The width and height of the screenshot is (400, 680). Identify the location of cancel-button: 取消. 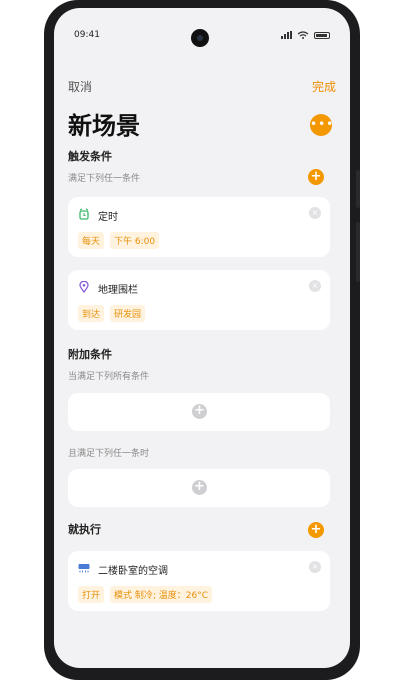
(80, 86).